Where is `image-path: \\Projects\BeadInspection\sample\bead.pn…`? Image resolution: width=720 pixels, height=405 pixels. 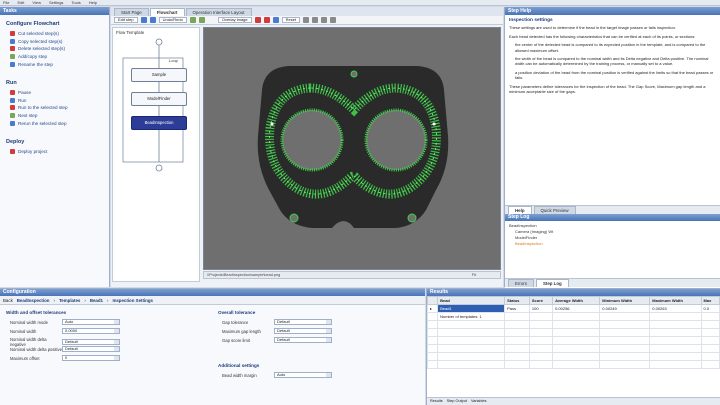
image-path: \\Projects\BeadInspection\sample\bead.pn… is located at coordinates (244, 275).